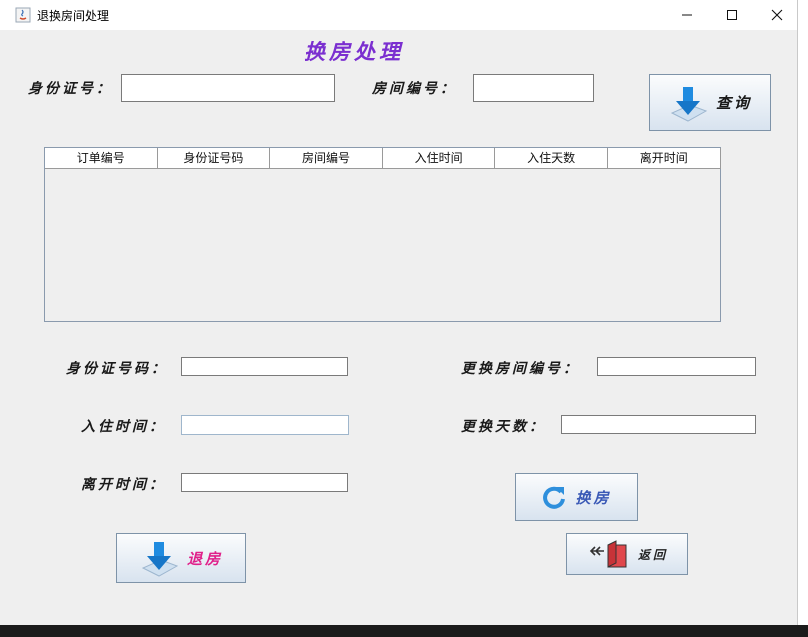 This screenshot has height=637, width=808. Describe the element at coordinates (404, 631) in the screenshot. I see `taskbar` at that location.